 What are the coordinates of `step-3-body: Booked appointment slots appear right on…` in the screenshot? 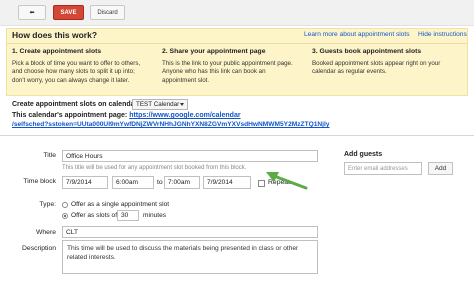 It's located at (376, 68).